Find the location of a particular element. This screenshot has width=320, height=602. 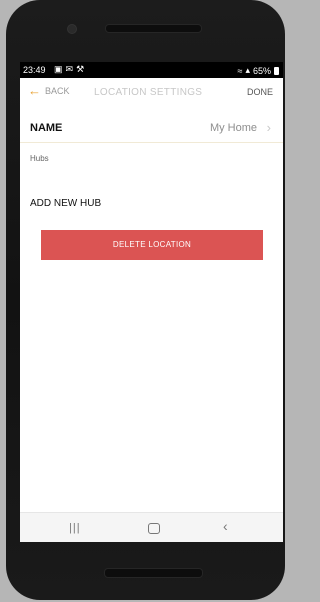

home-icon is located at coordinates (154, 528).